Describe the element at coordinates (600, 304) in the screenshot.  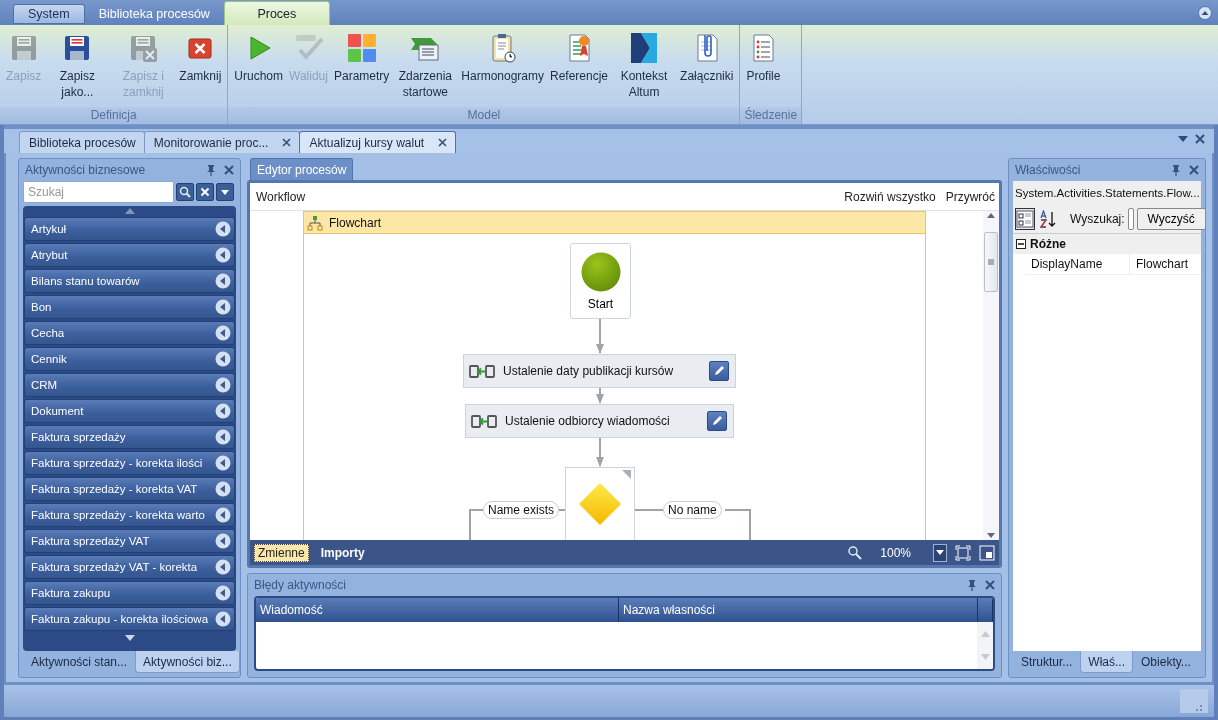
I see `node-label: Start` at that location.